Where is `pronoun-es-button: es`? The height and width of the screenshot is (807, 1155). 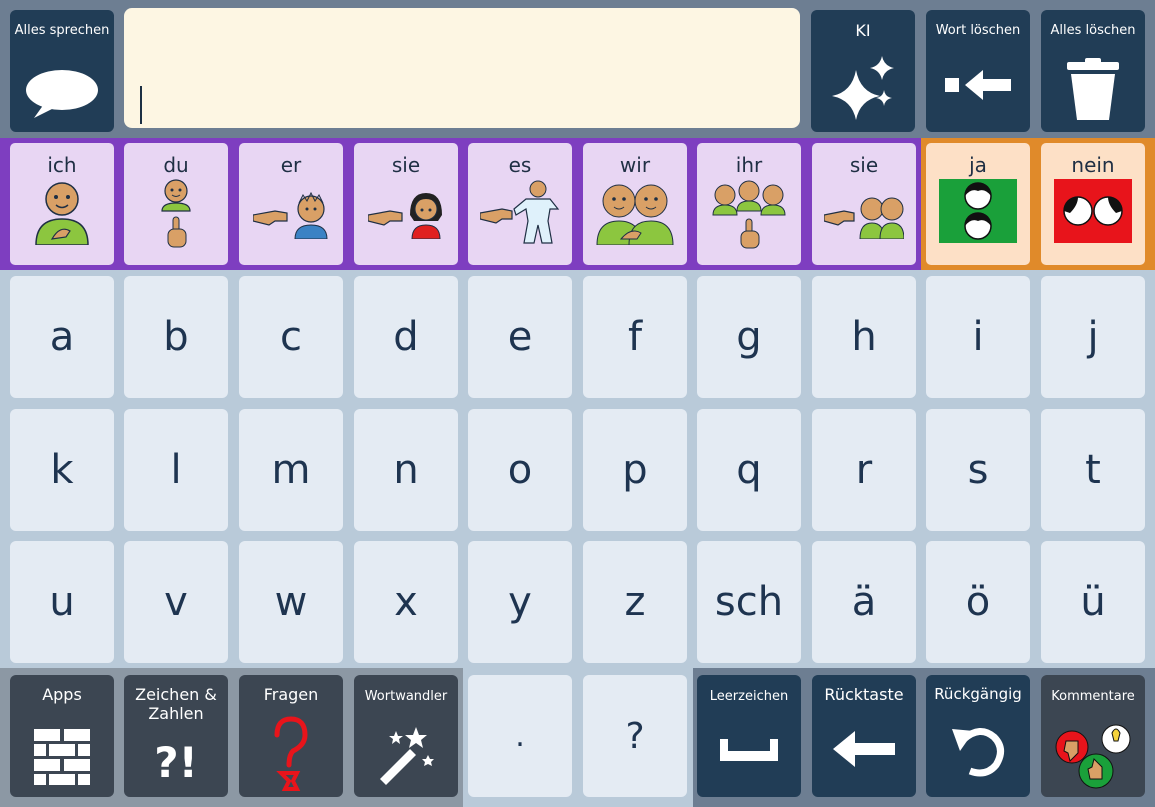
pronoun-es-button: es is located at coordinates (520, 204).